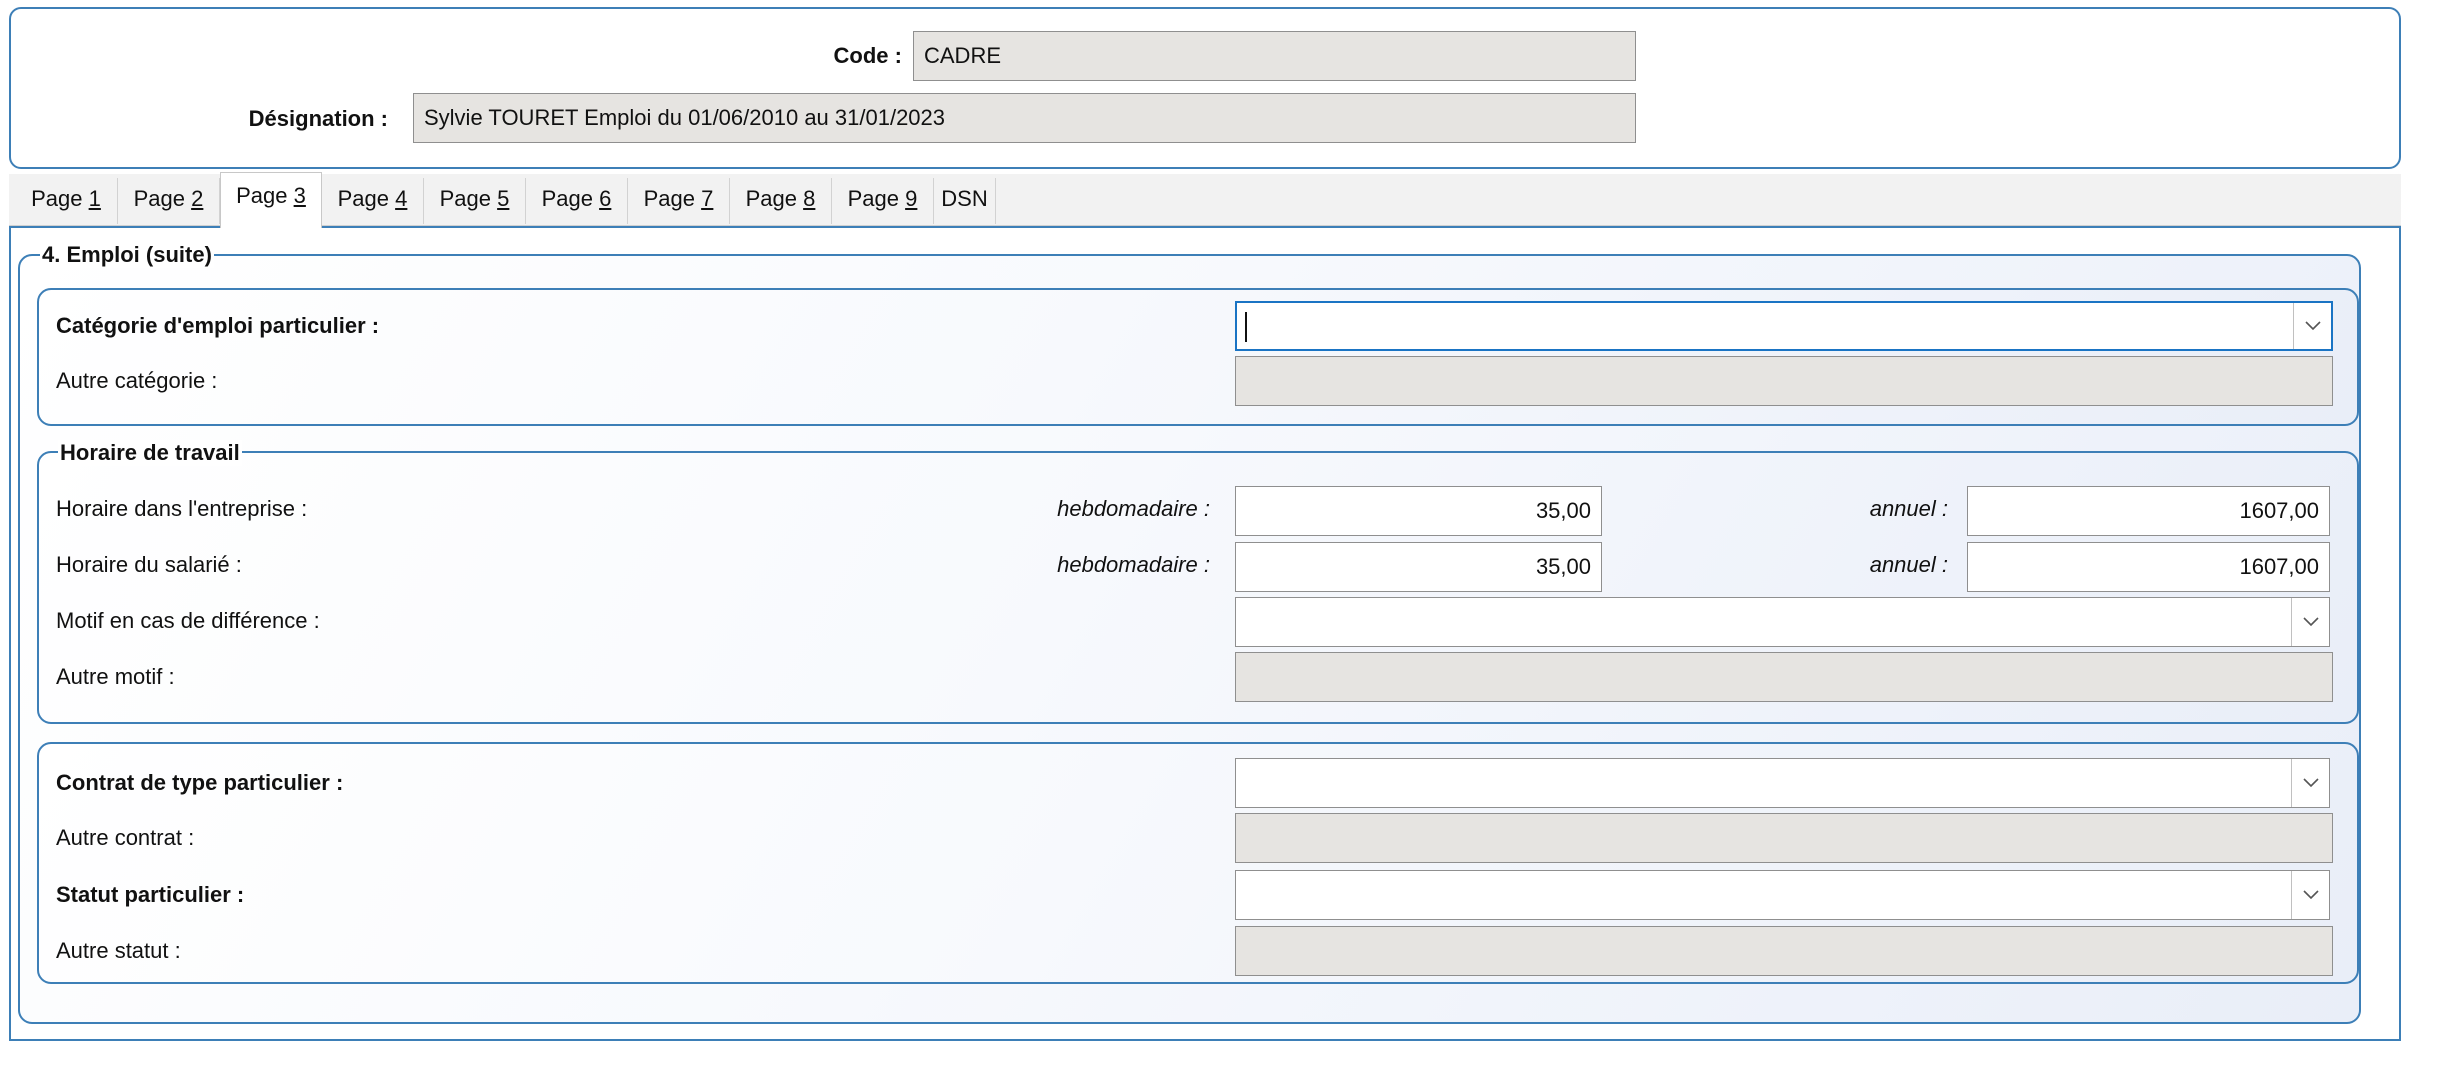 This screenshot has height=1070, width=2452. I want to click on statut-label: Statut particulier :, so click(150, 894).